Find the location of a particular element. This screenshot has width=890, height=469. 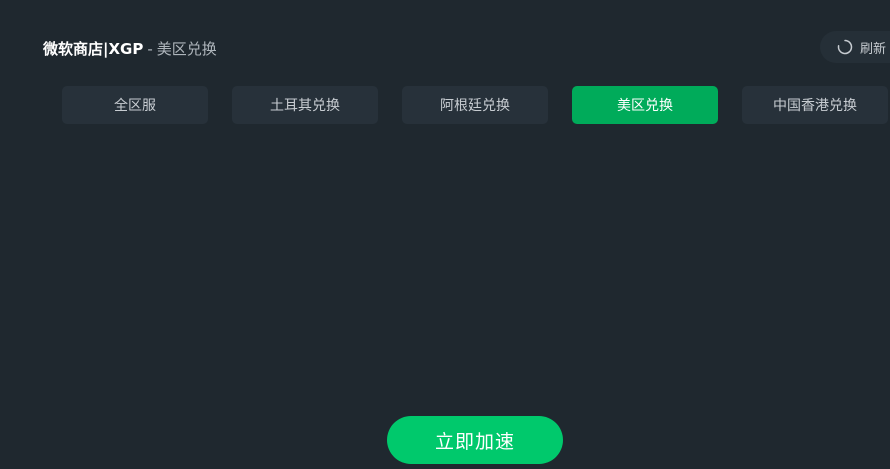

tab-us: 美区兑换 is located at coordinates (645, 105).